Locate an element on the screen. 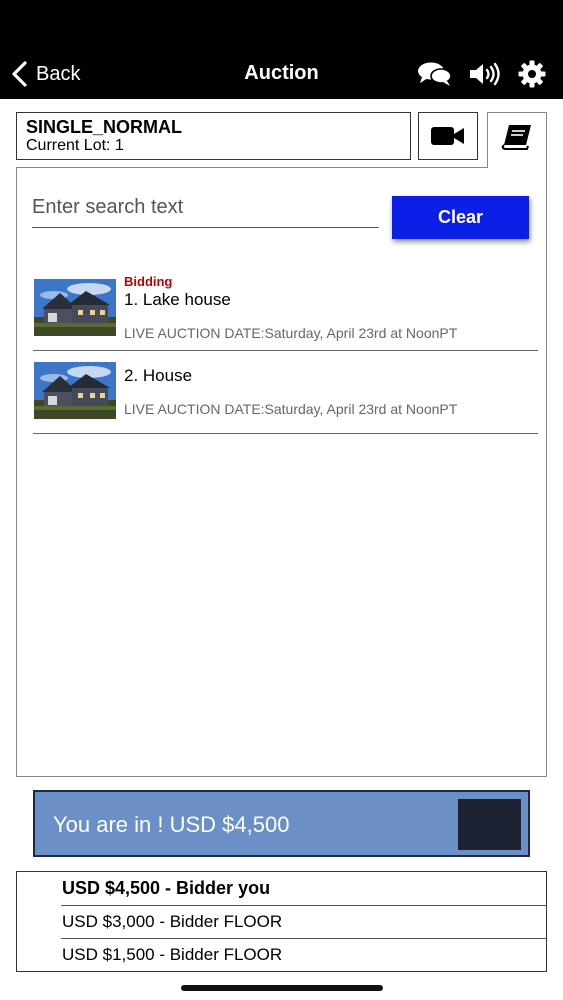  chat-button is located at coordinates (435, 74).